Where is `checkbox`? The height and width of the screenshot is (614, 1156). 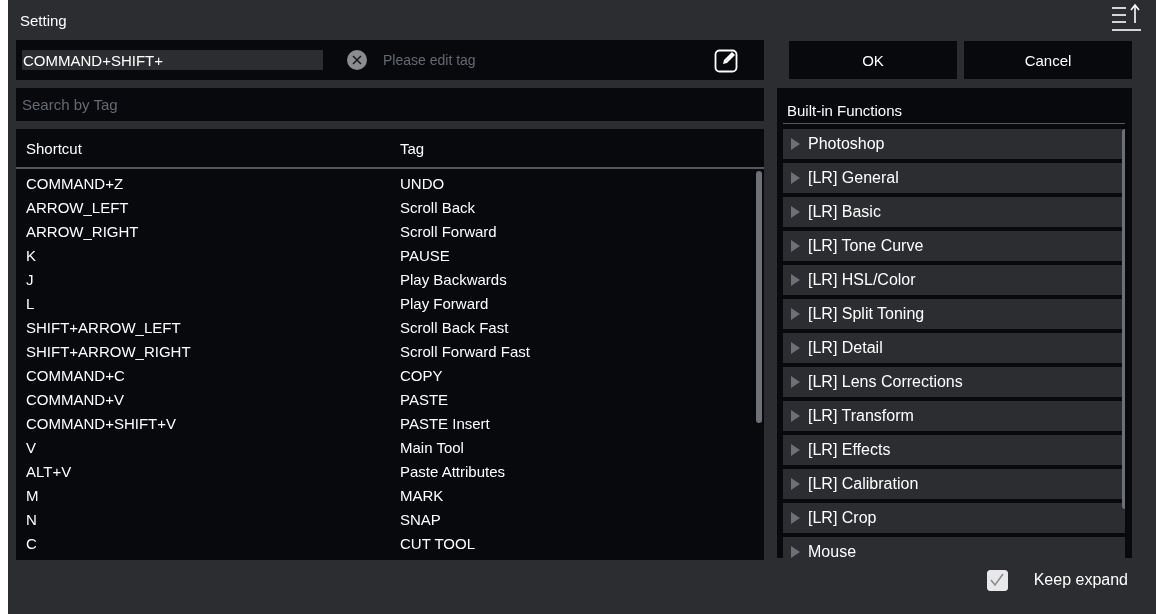
checkbox is located at coordinates (997, 580).